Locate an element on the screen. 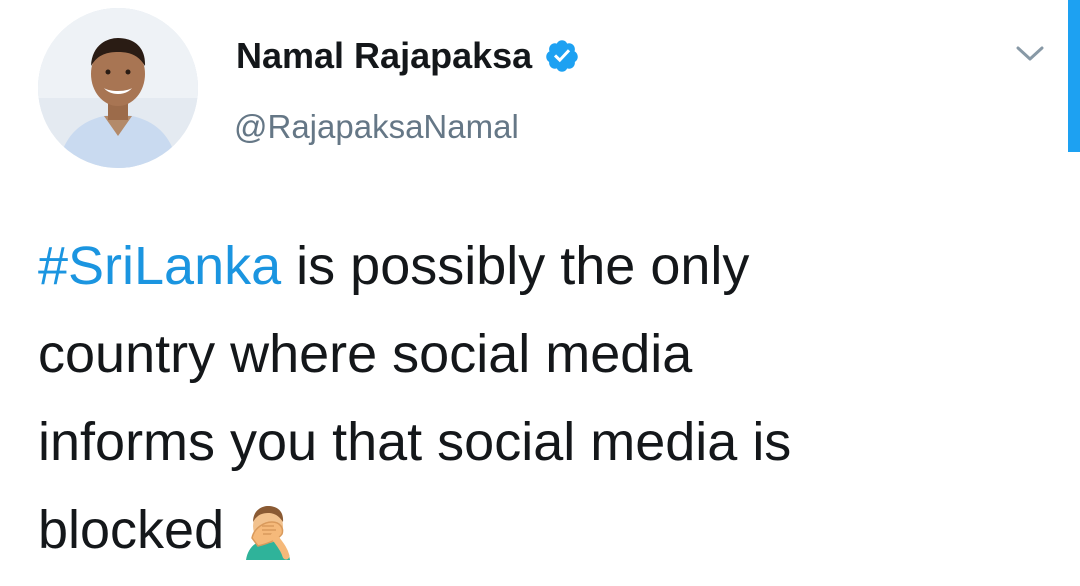  verified-badge-icon is located at coordinates (562, 56).